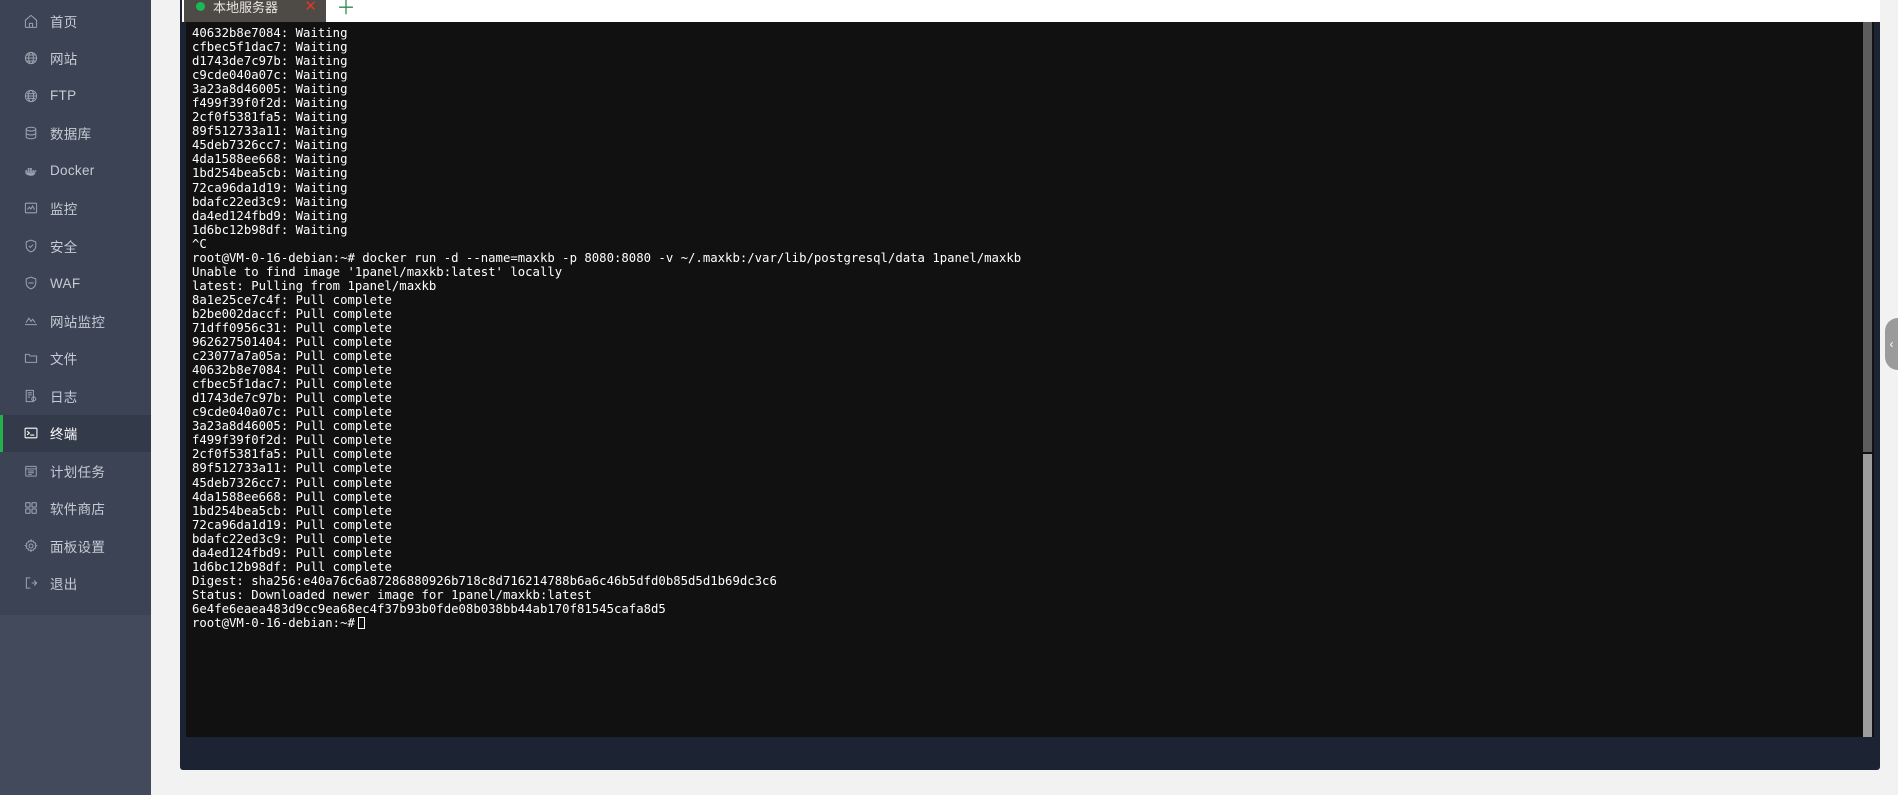  What do you see at coordinates (270, 131) in the screenshot?
I see `terminal-line: 89f512733a11: Waiting` at bounding box center [270, 131].